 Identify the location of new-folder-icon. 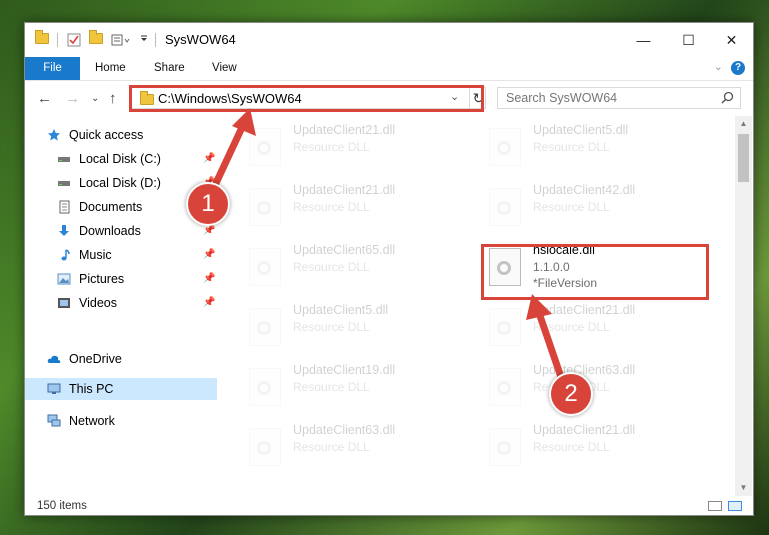
(96, 37).